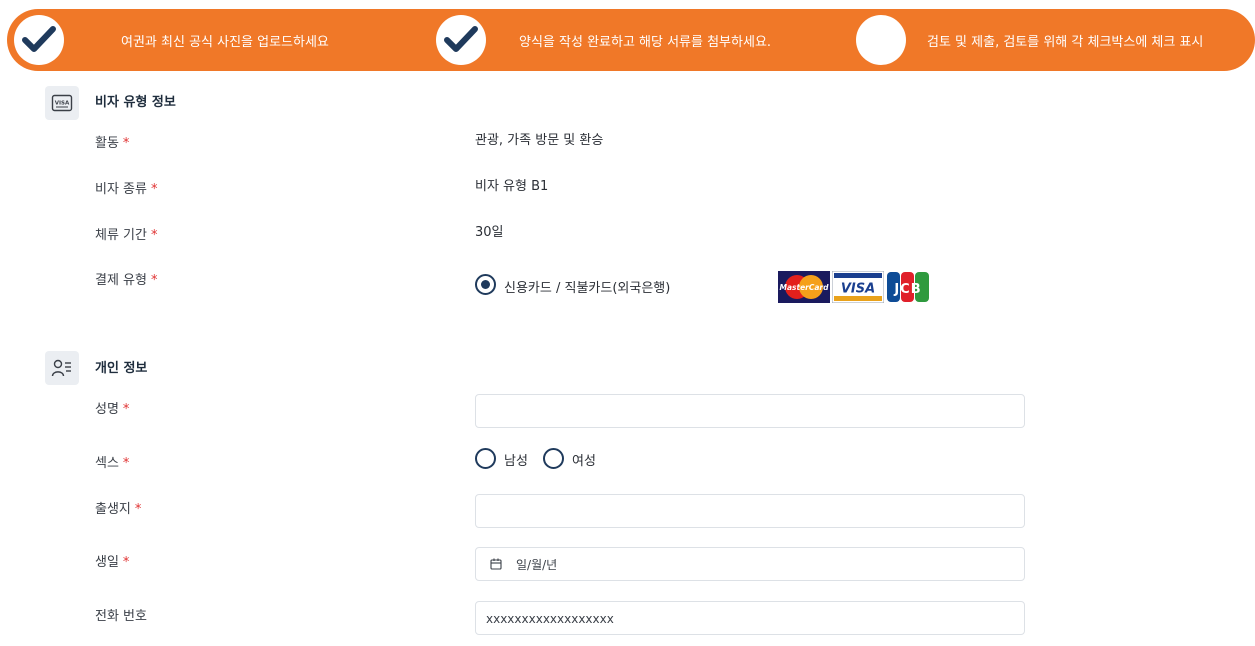 The height and width of the screenshot is (646, 1255). I want to click on birthday-label: 생일 *, so click(112, 562).